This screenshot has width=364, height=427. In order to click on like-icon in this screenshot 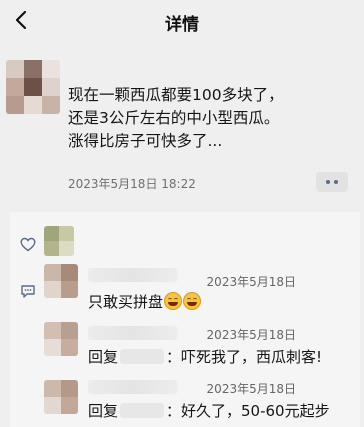, I will do `click(28, 244)`.